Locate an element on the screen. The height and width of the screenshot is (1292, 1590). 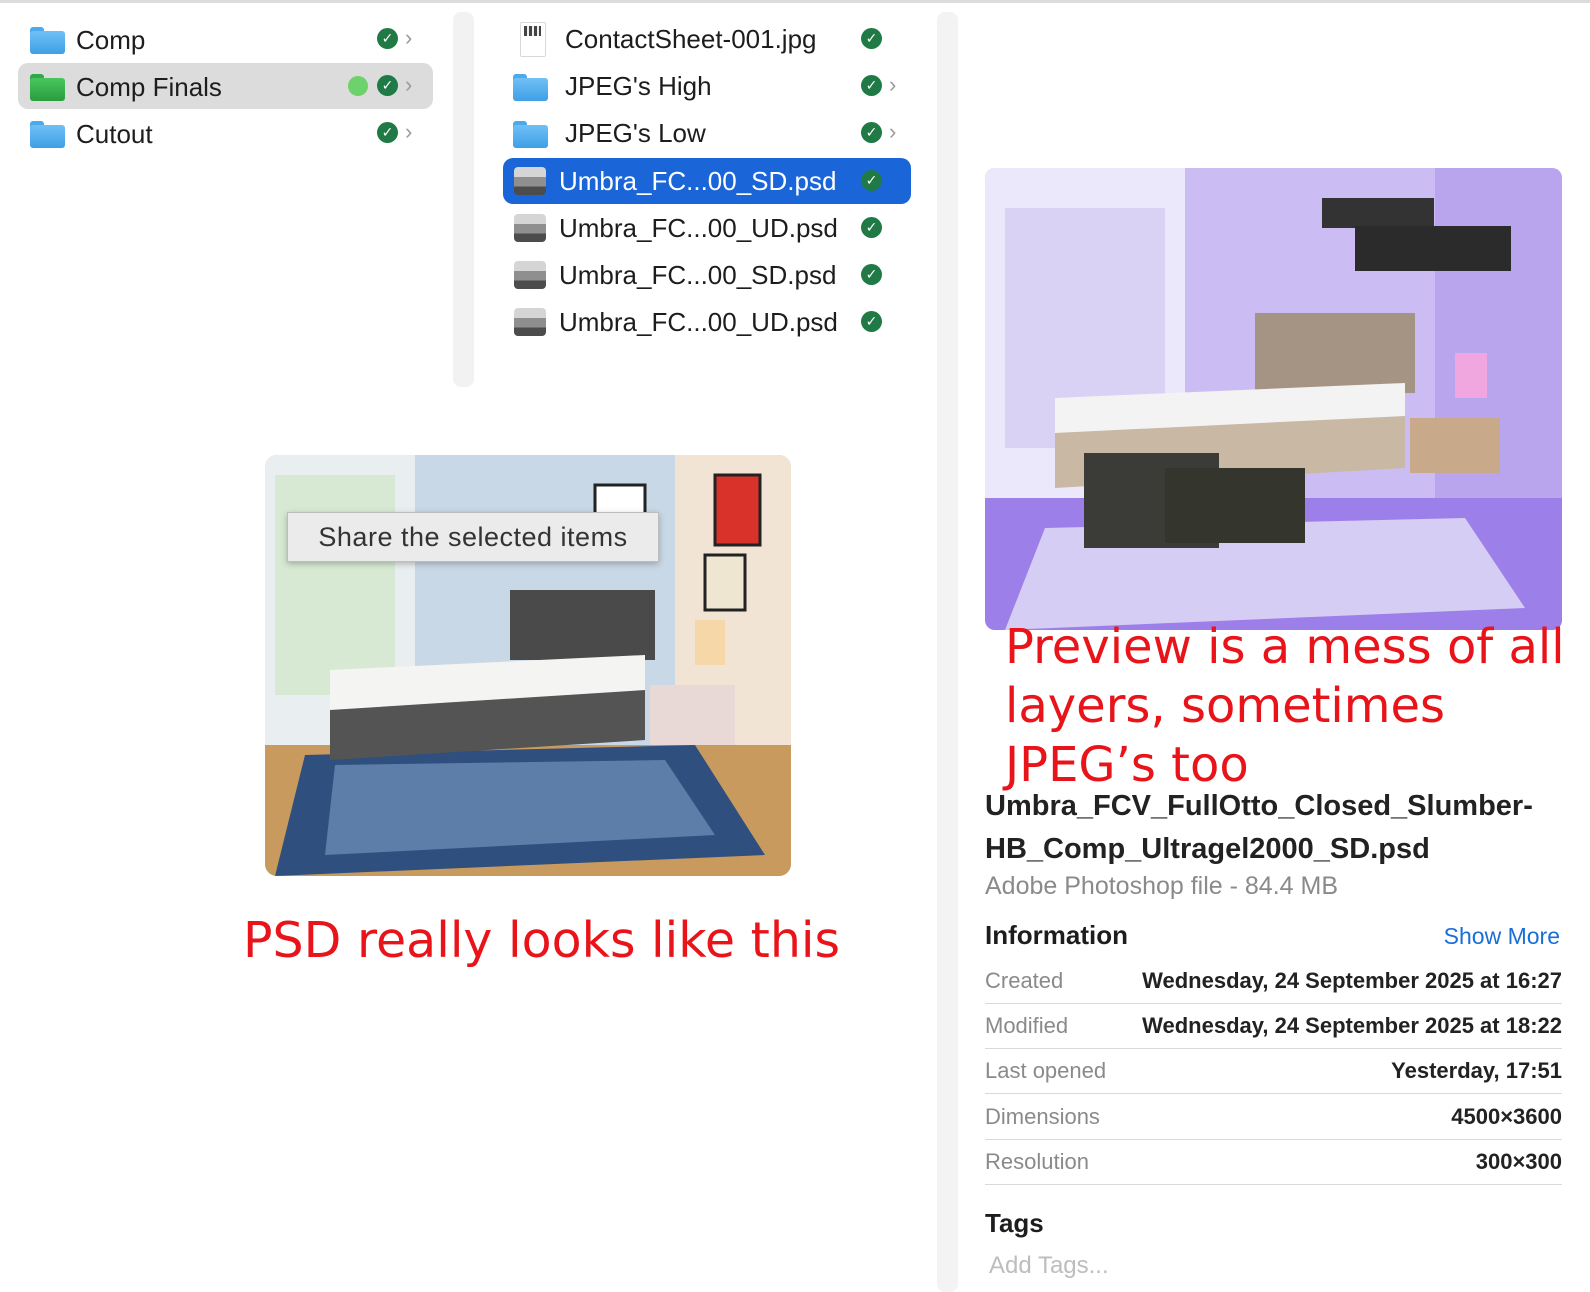
list-item-psd: Umbra_FC...00_SD.psd ✓ is located at coordinates (707, 275).